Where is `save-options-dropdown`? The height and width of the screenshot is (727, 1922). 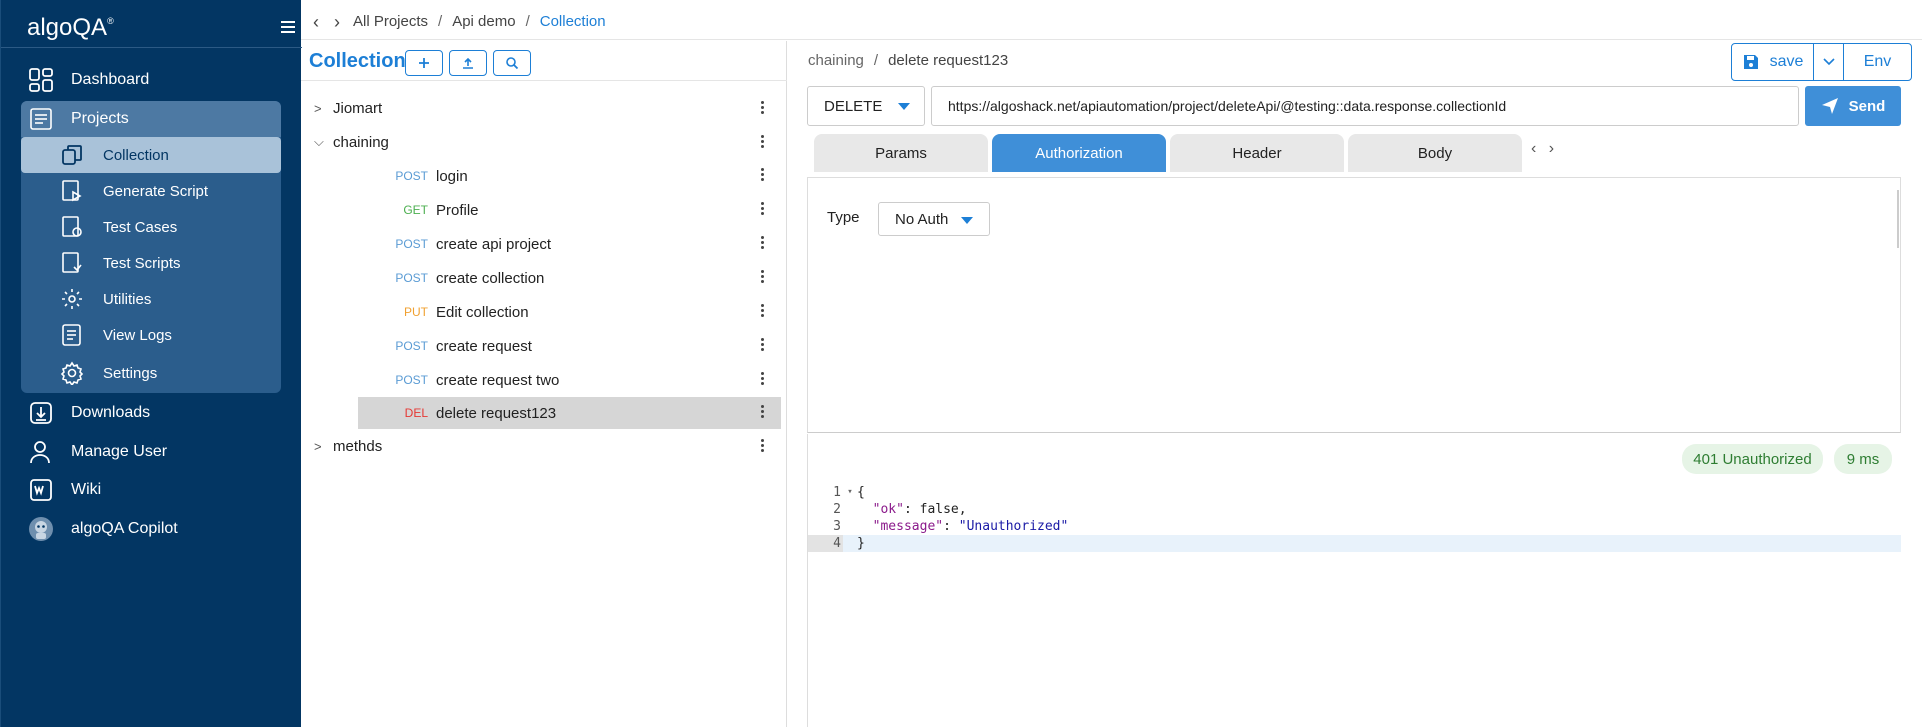 save-options-dropdown is located at coordinates (1829, 62).